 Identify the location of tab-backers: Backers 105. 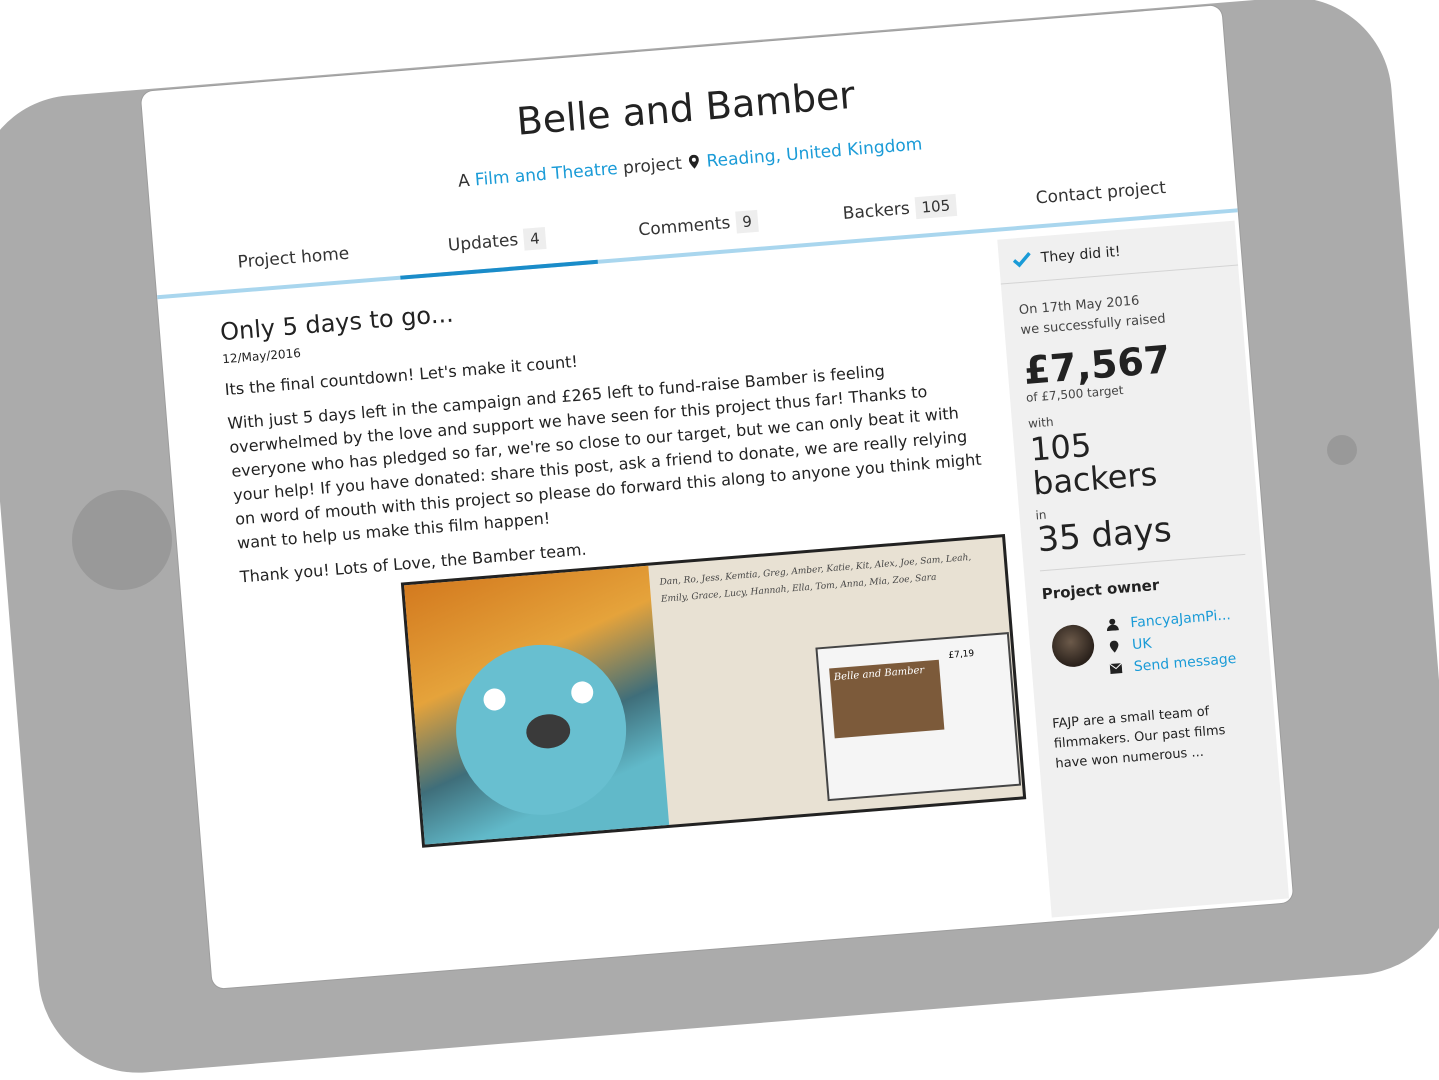
(900, 210).